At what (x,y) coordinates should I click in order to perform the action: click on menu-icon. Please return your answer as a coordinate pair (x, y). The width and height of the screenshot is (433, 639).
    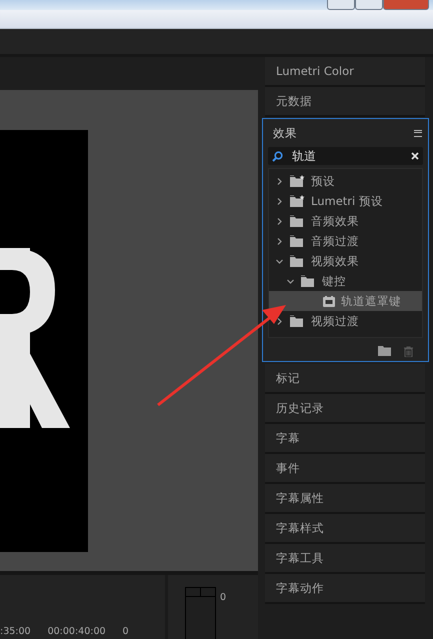
    Looking at the image, I should click on (418, 133).